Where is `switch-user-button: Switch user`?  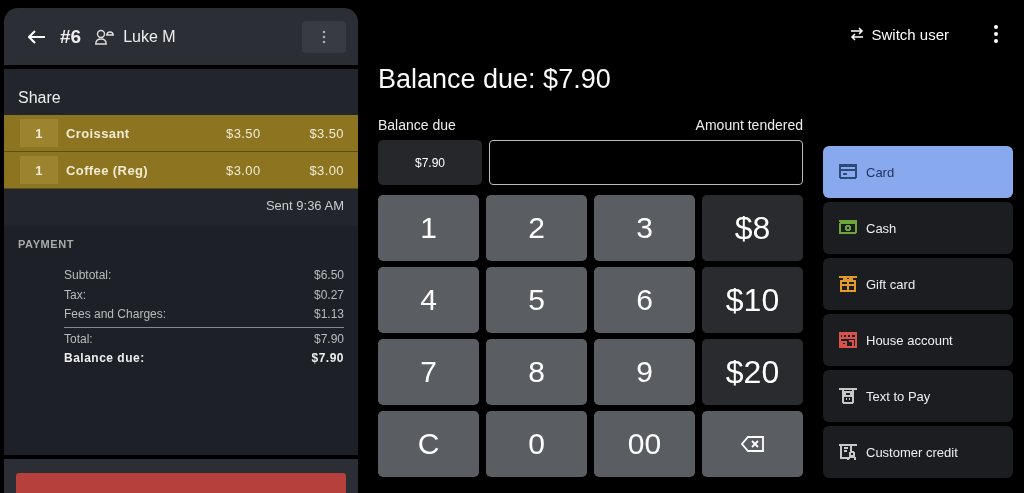 switch-user-button: Switch user is located at coordinates (899, 34).